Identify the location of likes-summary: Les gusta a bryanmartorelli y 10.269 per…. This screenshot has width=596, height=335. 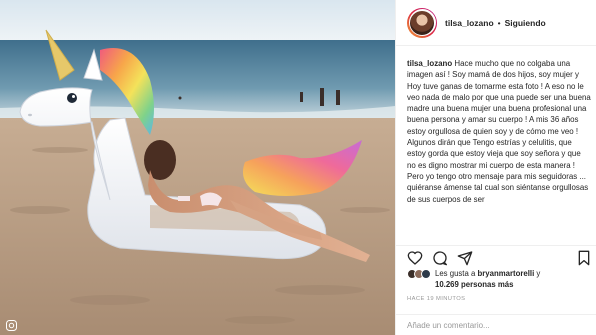
(500, 280).